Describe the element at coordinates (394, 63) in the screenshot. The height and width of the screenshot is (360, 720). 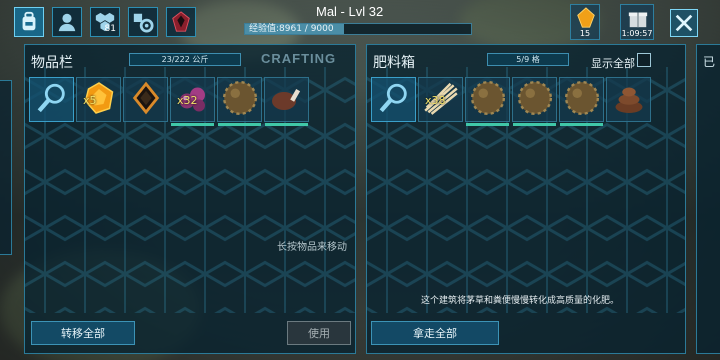
I see `compost-bin-title: 肥料箱` at that location.